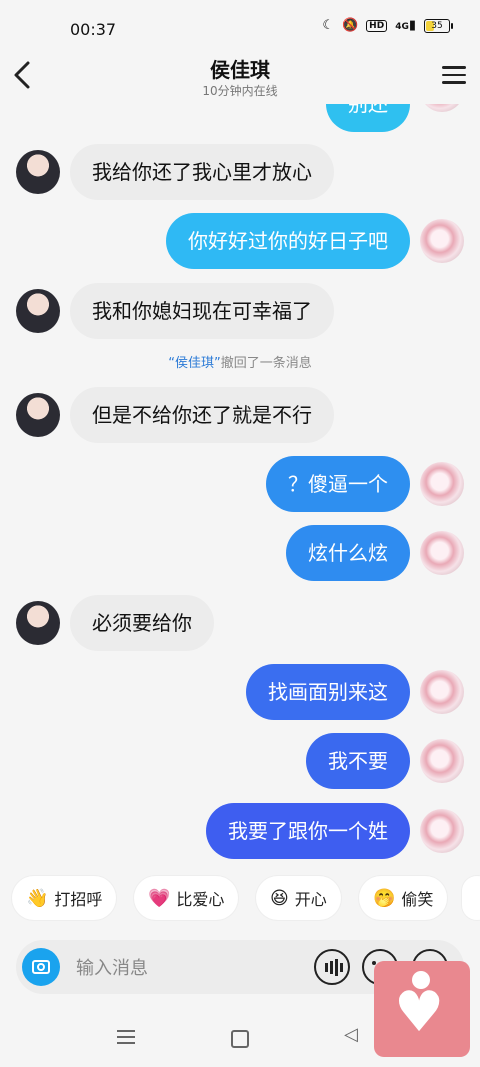  What do you see at coordinates (348, 553) in the screenshot?
I see `message-bubble-outgoing: 炫什么炫` at bounding box center [348, 553].